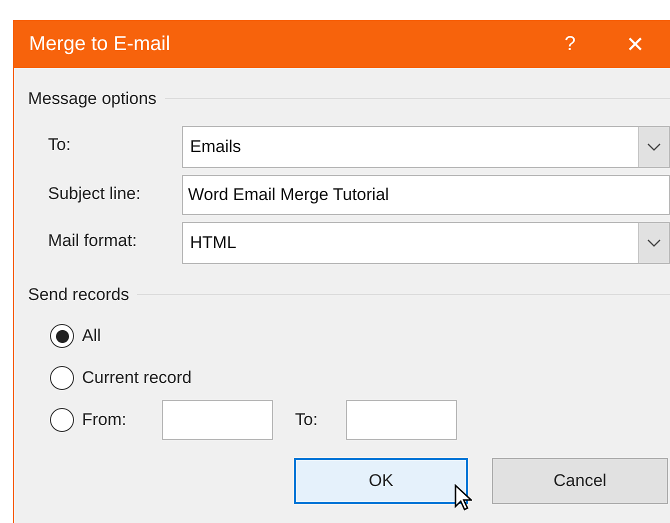 The image size is (670, 523). Describe the element at coordinates (580, 481) in the screenshot. I see `dialog-button: Cancel` at that location.